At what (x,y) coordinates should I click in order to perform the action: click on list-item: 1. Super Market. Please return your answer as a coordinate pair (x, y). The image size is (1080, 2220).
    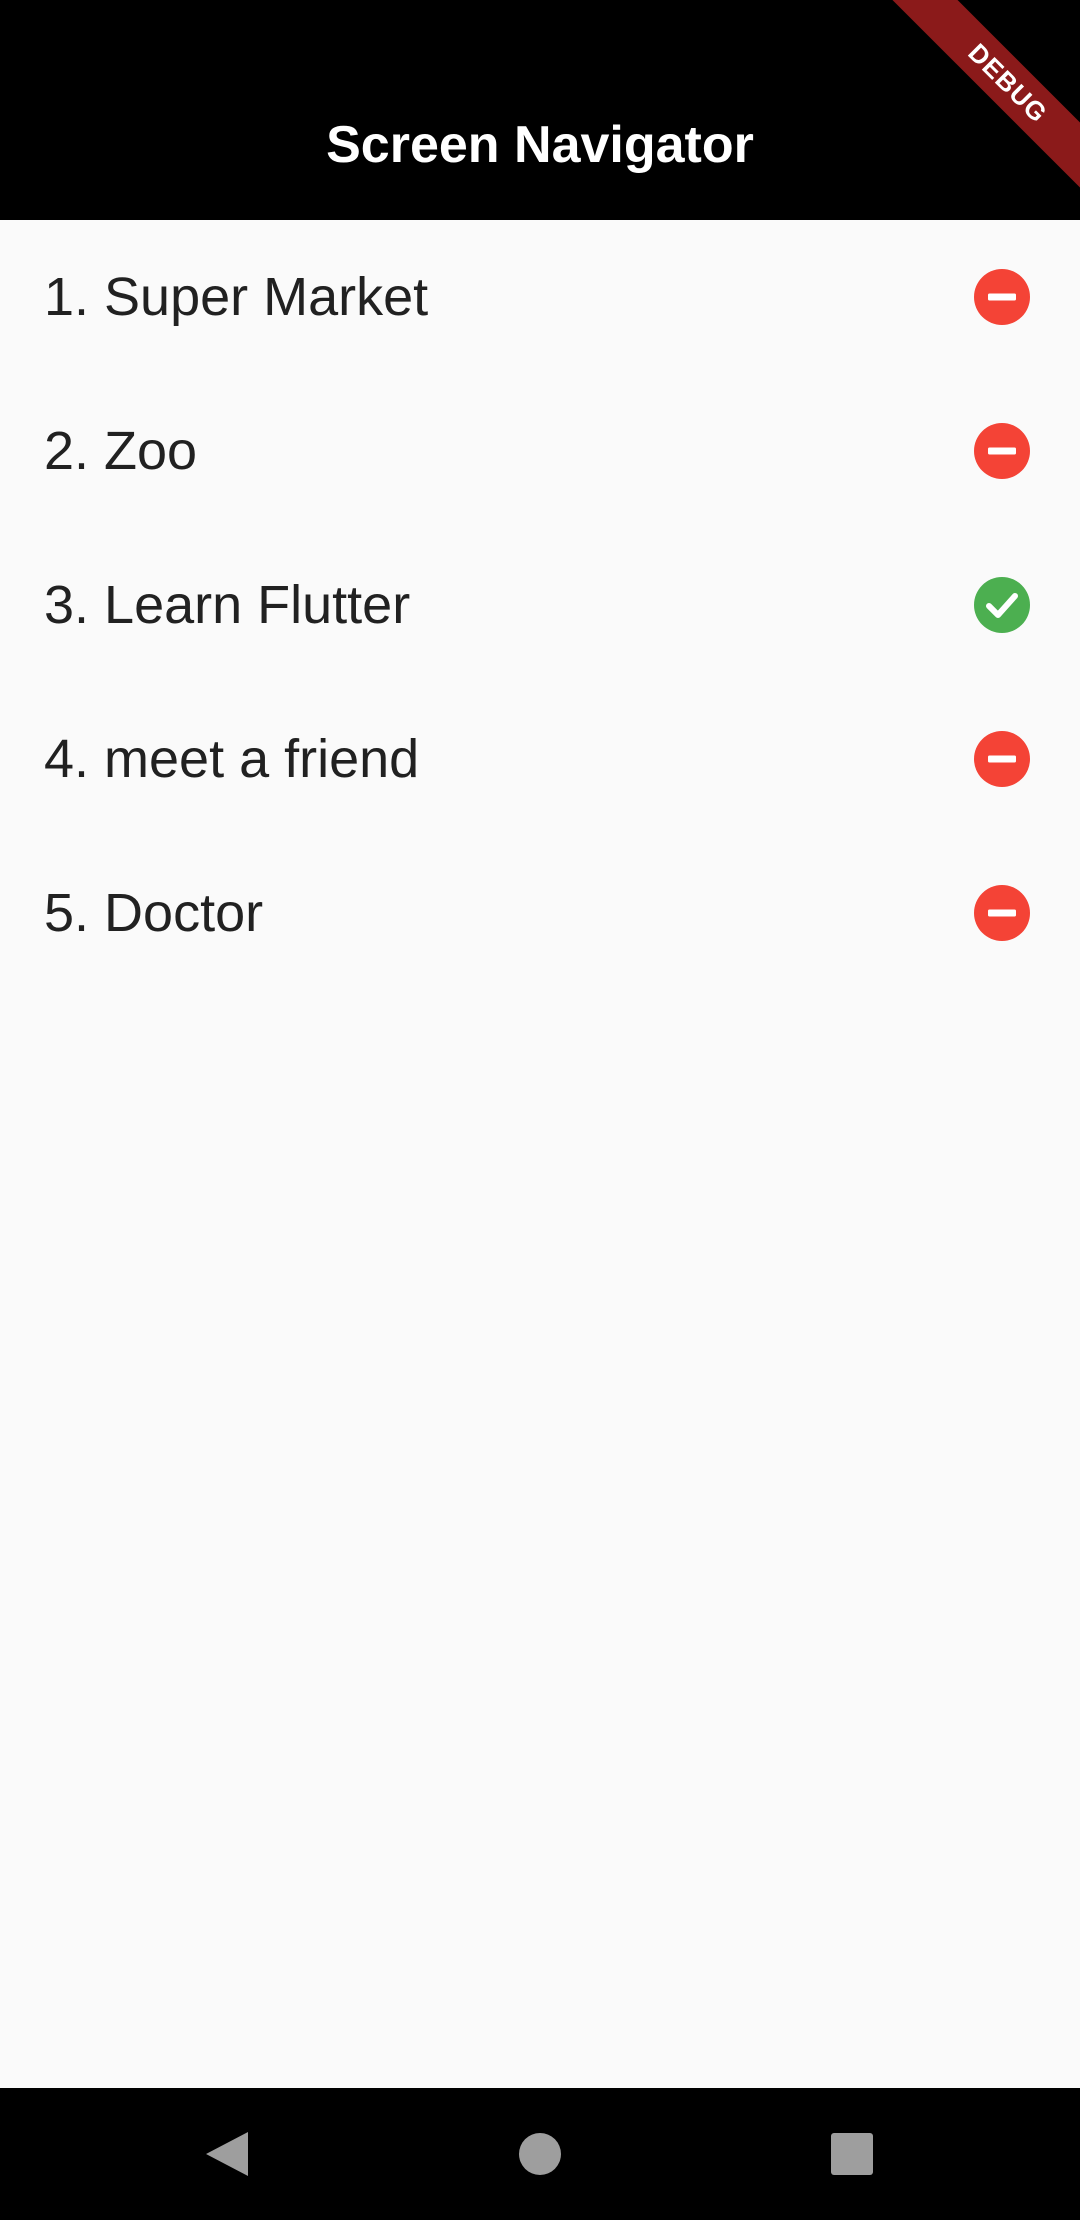
    Looking at the image, I should click on (540, 297).